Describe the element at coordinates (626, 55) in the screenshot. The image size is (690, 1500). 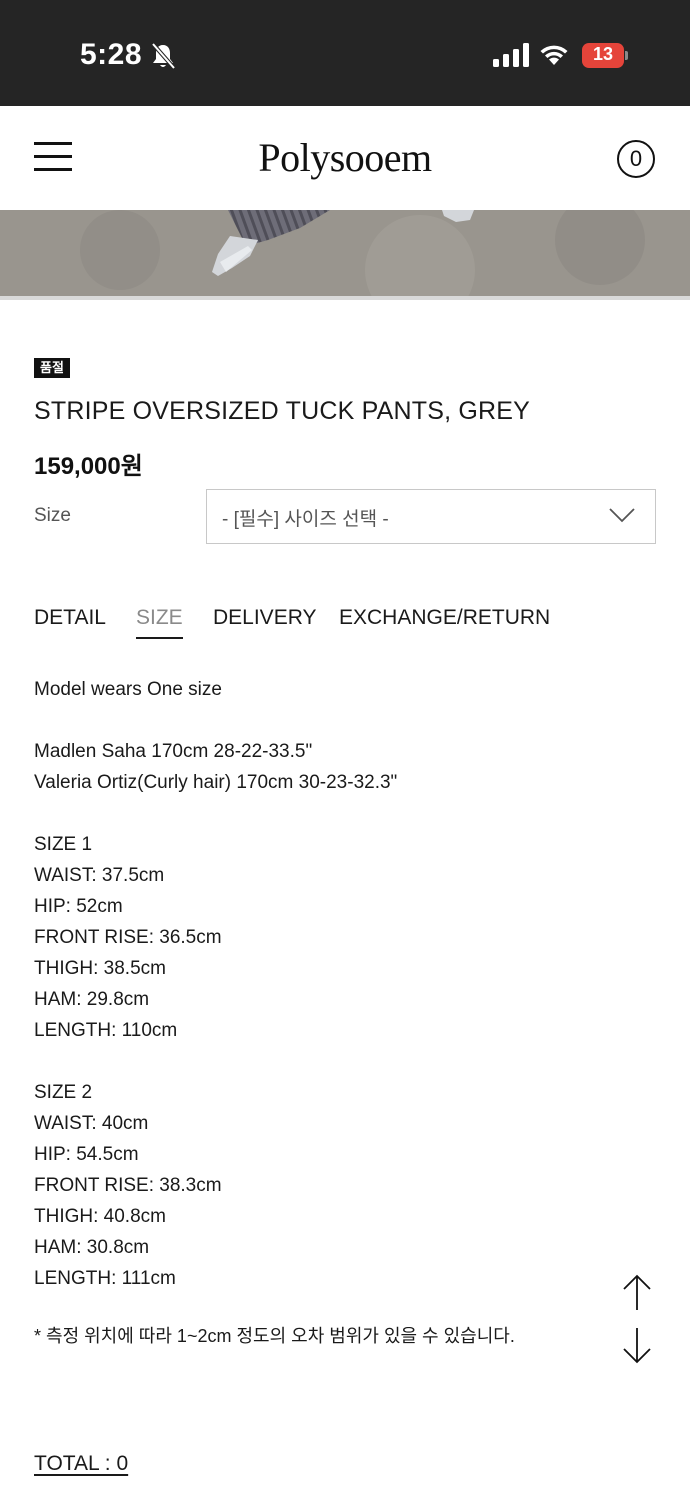
I see `battery-tip` at that location.